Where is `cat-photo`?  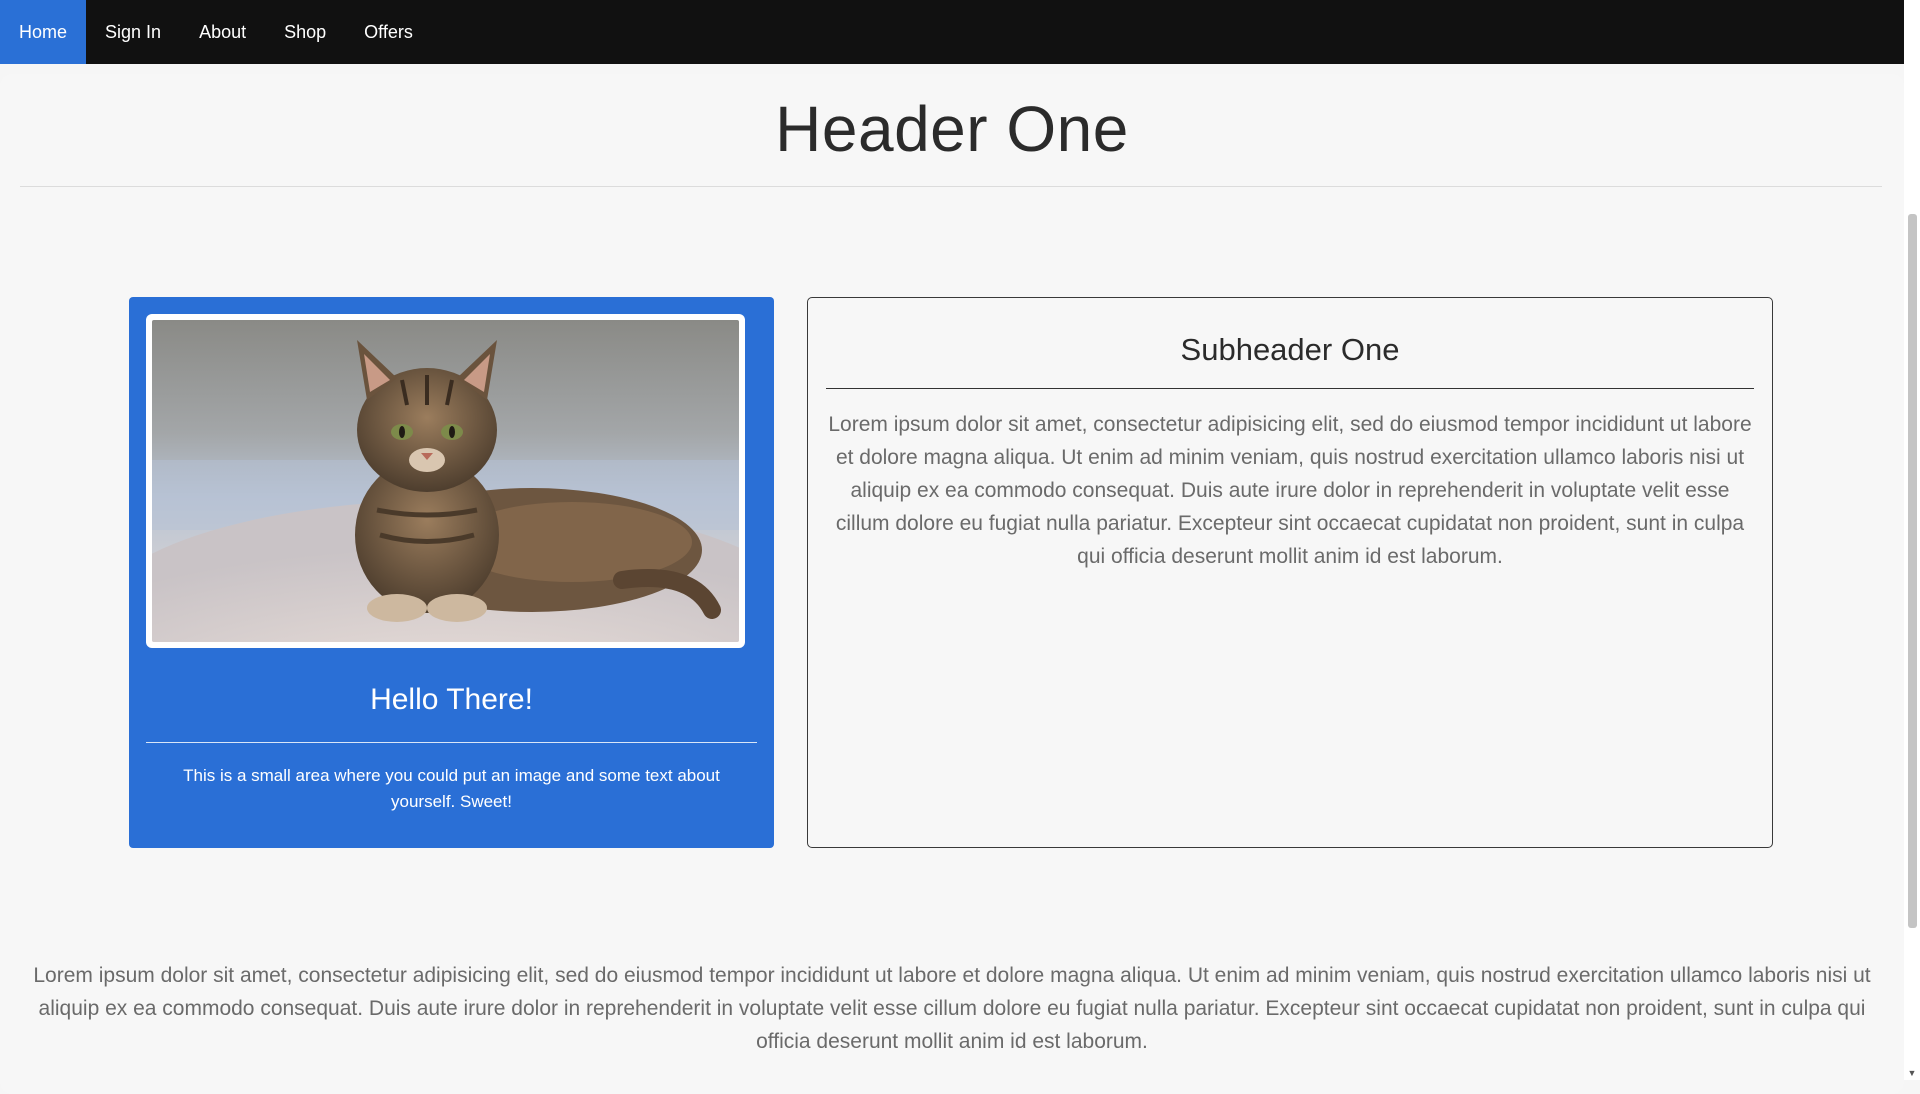
cat-photo is located at coordinates (445, 481).